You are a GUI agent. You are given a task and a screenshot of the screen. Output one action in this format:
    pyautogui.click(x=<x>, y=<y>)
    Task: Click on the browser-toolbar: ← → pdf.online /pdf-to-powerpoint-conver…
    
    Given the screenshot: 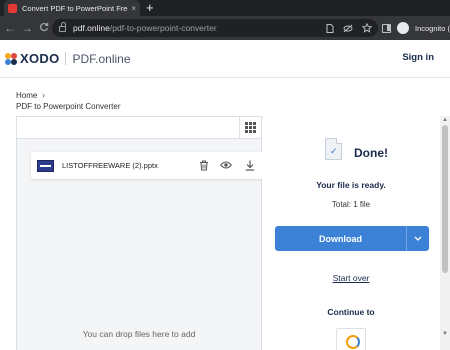 What is the action you would take?
    pyautogui.click(x=225, y=28)
    